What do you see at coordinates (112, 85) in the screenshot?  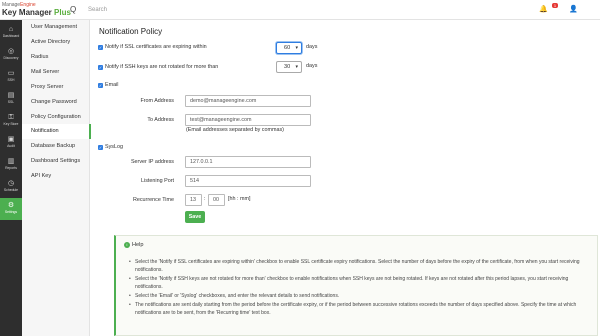 I see `email-label: Email` at bounding box center [112, 85].